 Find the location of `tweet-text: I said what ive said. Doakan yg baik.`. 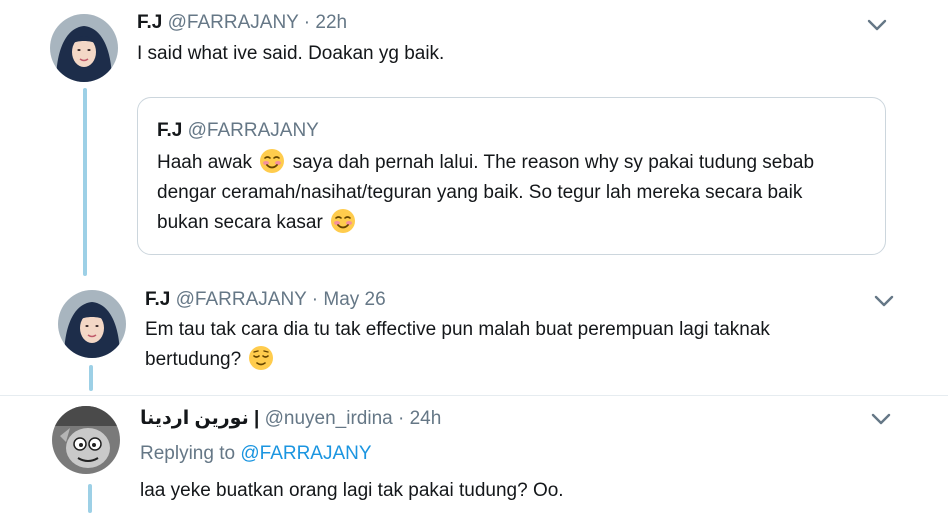

tweet-text: I said what ive said. Doakan yg baik. is located at coordinates (291, 53).